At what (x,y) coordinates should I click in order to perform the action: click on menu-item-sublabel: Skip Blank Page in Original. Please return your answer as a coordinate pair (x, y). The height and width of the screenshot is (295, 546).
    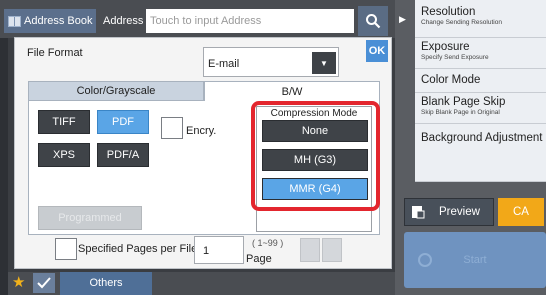
    Looking at the image, I should click on (460, 112).